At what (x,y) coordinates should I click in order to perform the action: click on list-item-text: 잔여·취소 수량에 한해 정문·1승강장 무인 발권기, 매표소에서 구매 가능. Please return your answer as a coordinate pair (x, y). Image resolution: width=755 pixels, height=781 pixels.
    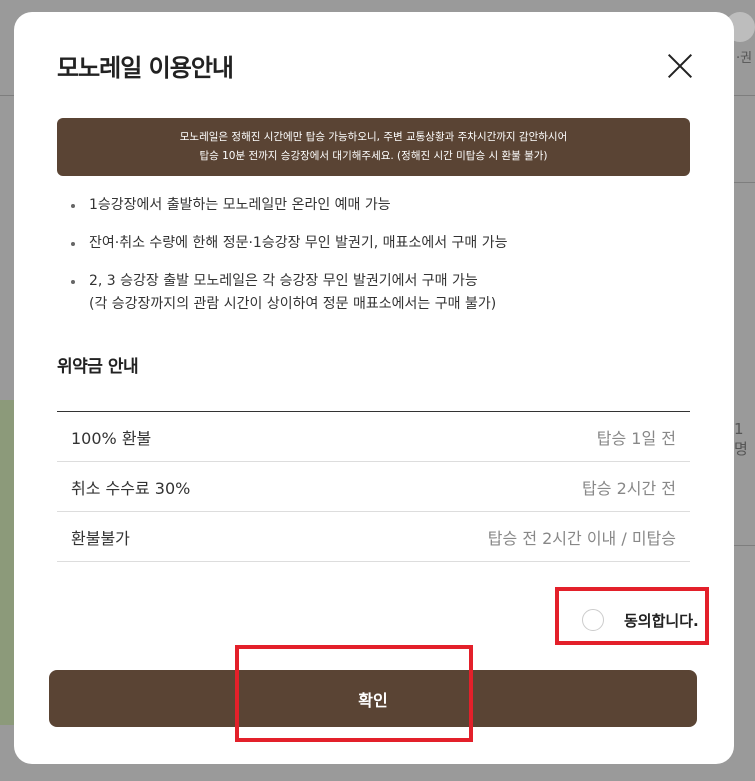
    Looking at the image, I should click on (298, 243).